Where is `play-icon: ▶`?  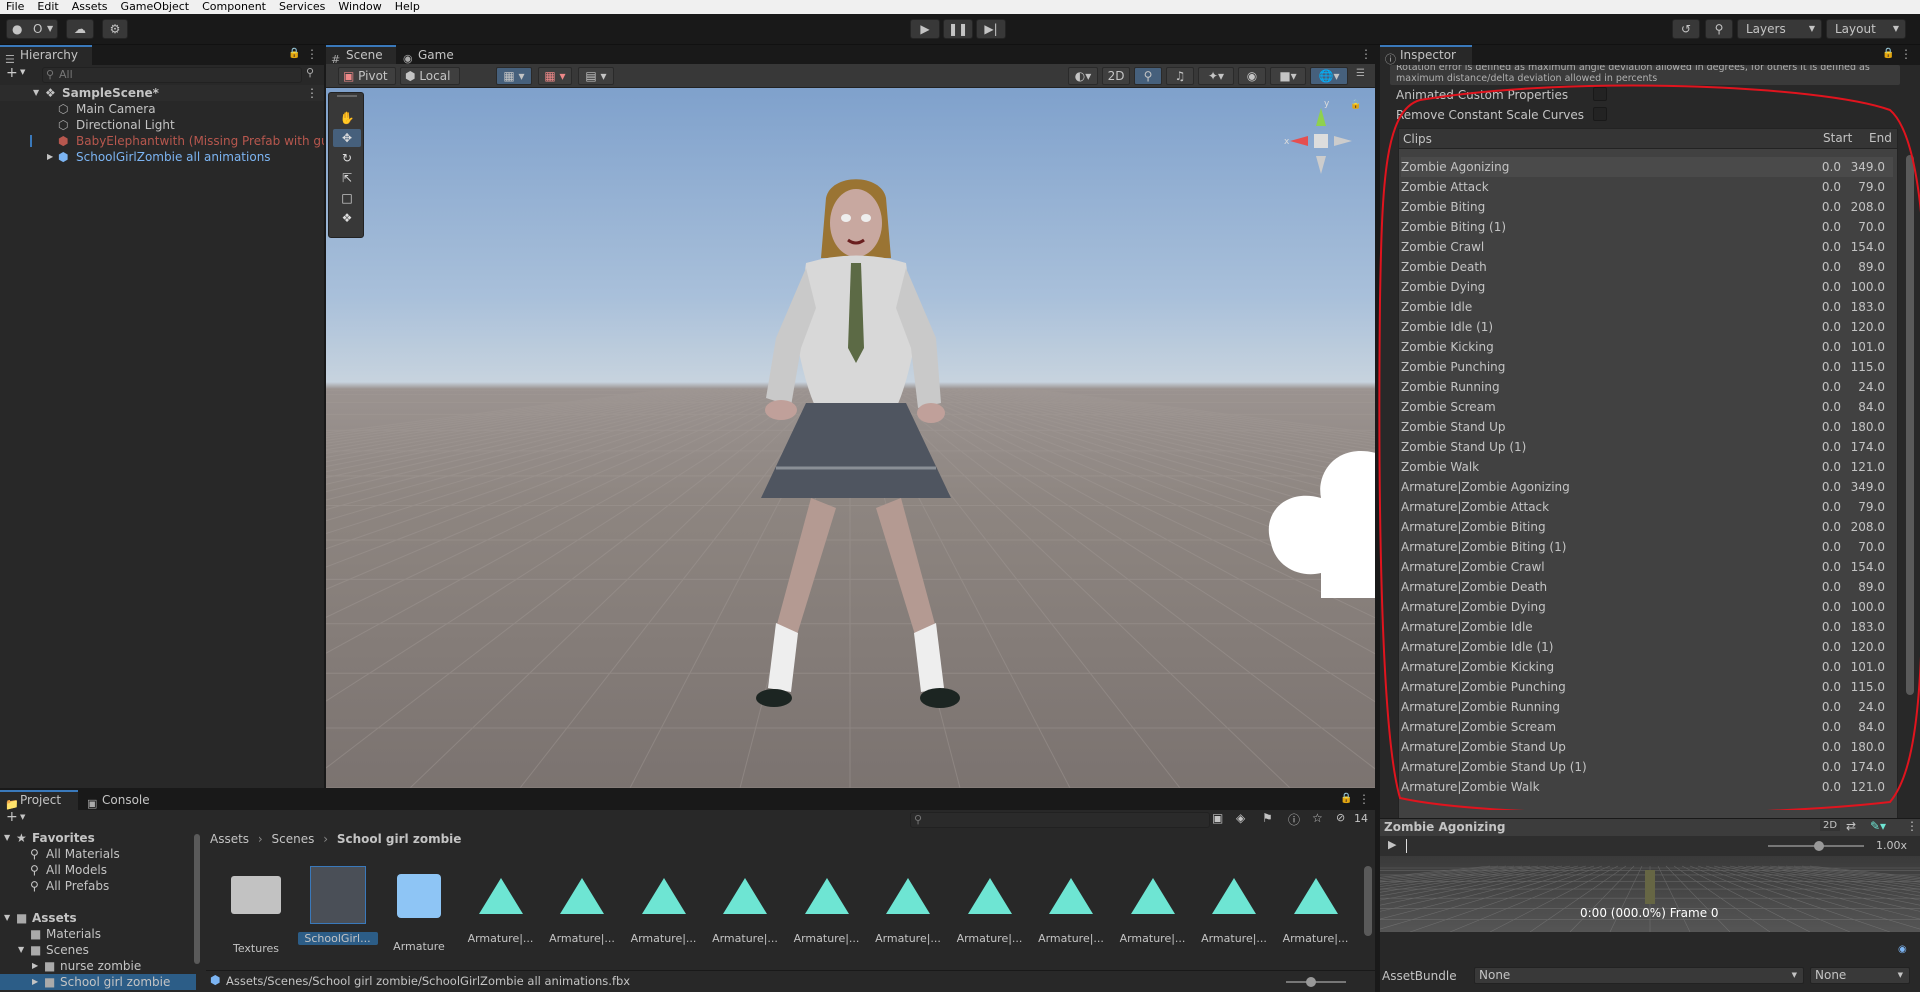
play-icon: ▶ is located at coordinates (1392, 844).